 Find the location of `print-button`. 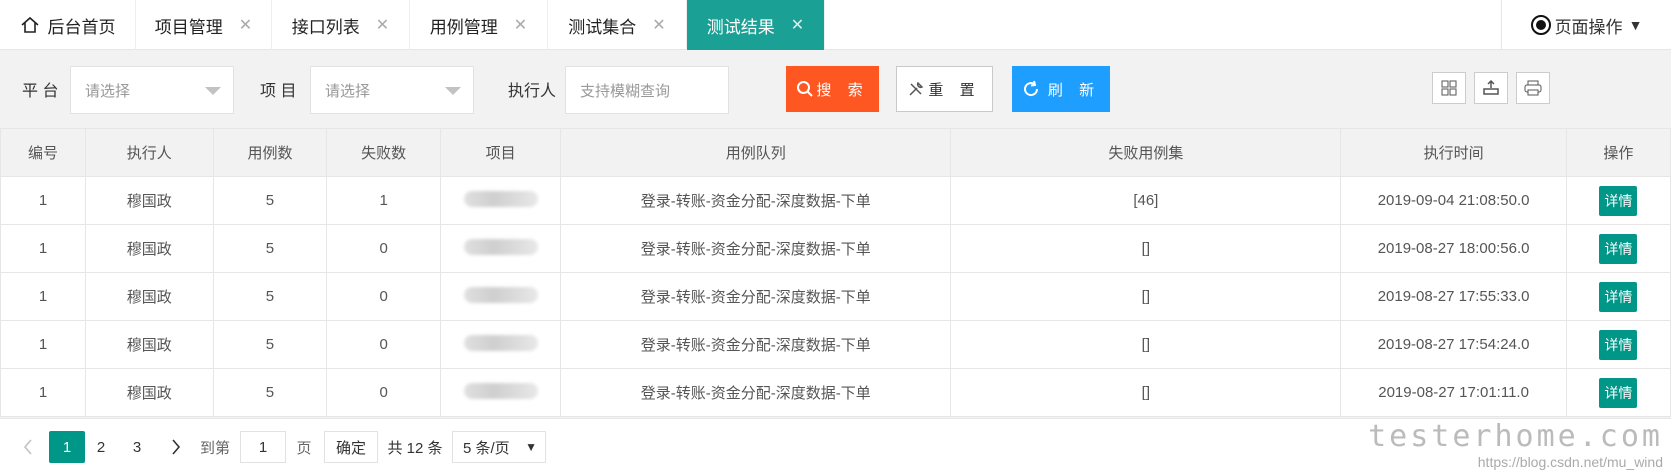

print-button is located at coordinates (1533, 88).